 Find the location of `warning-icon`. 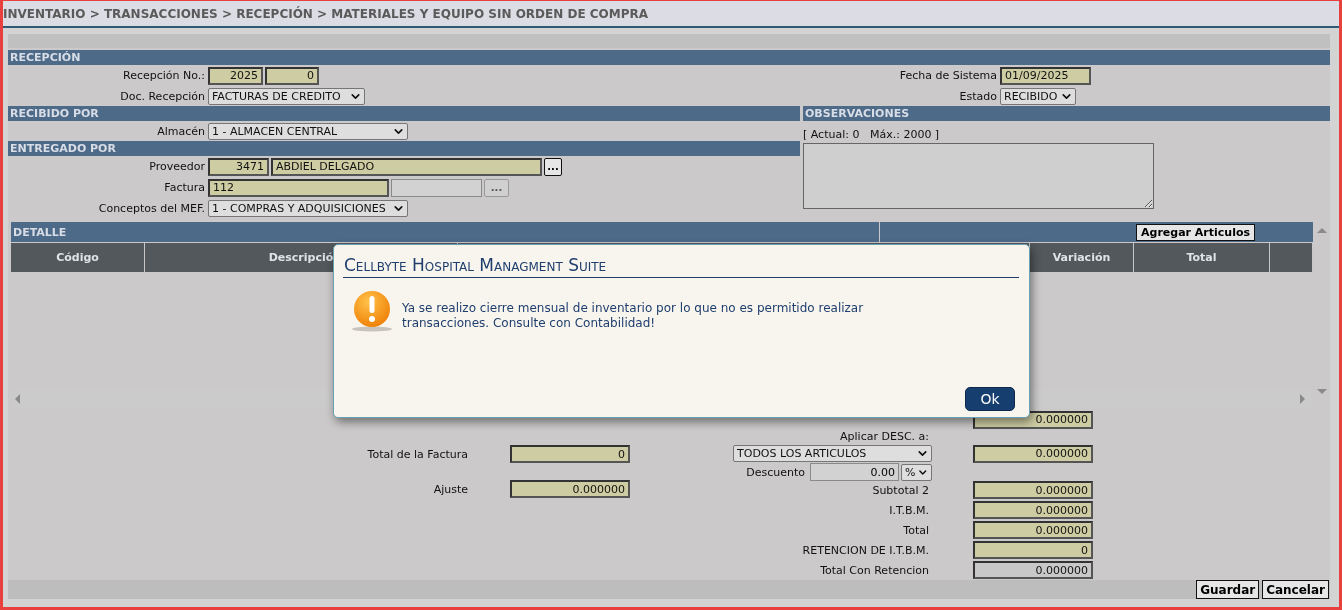

warning-icon is located at coordinates (372, 311).